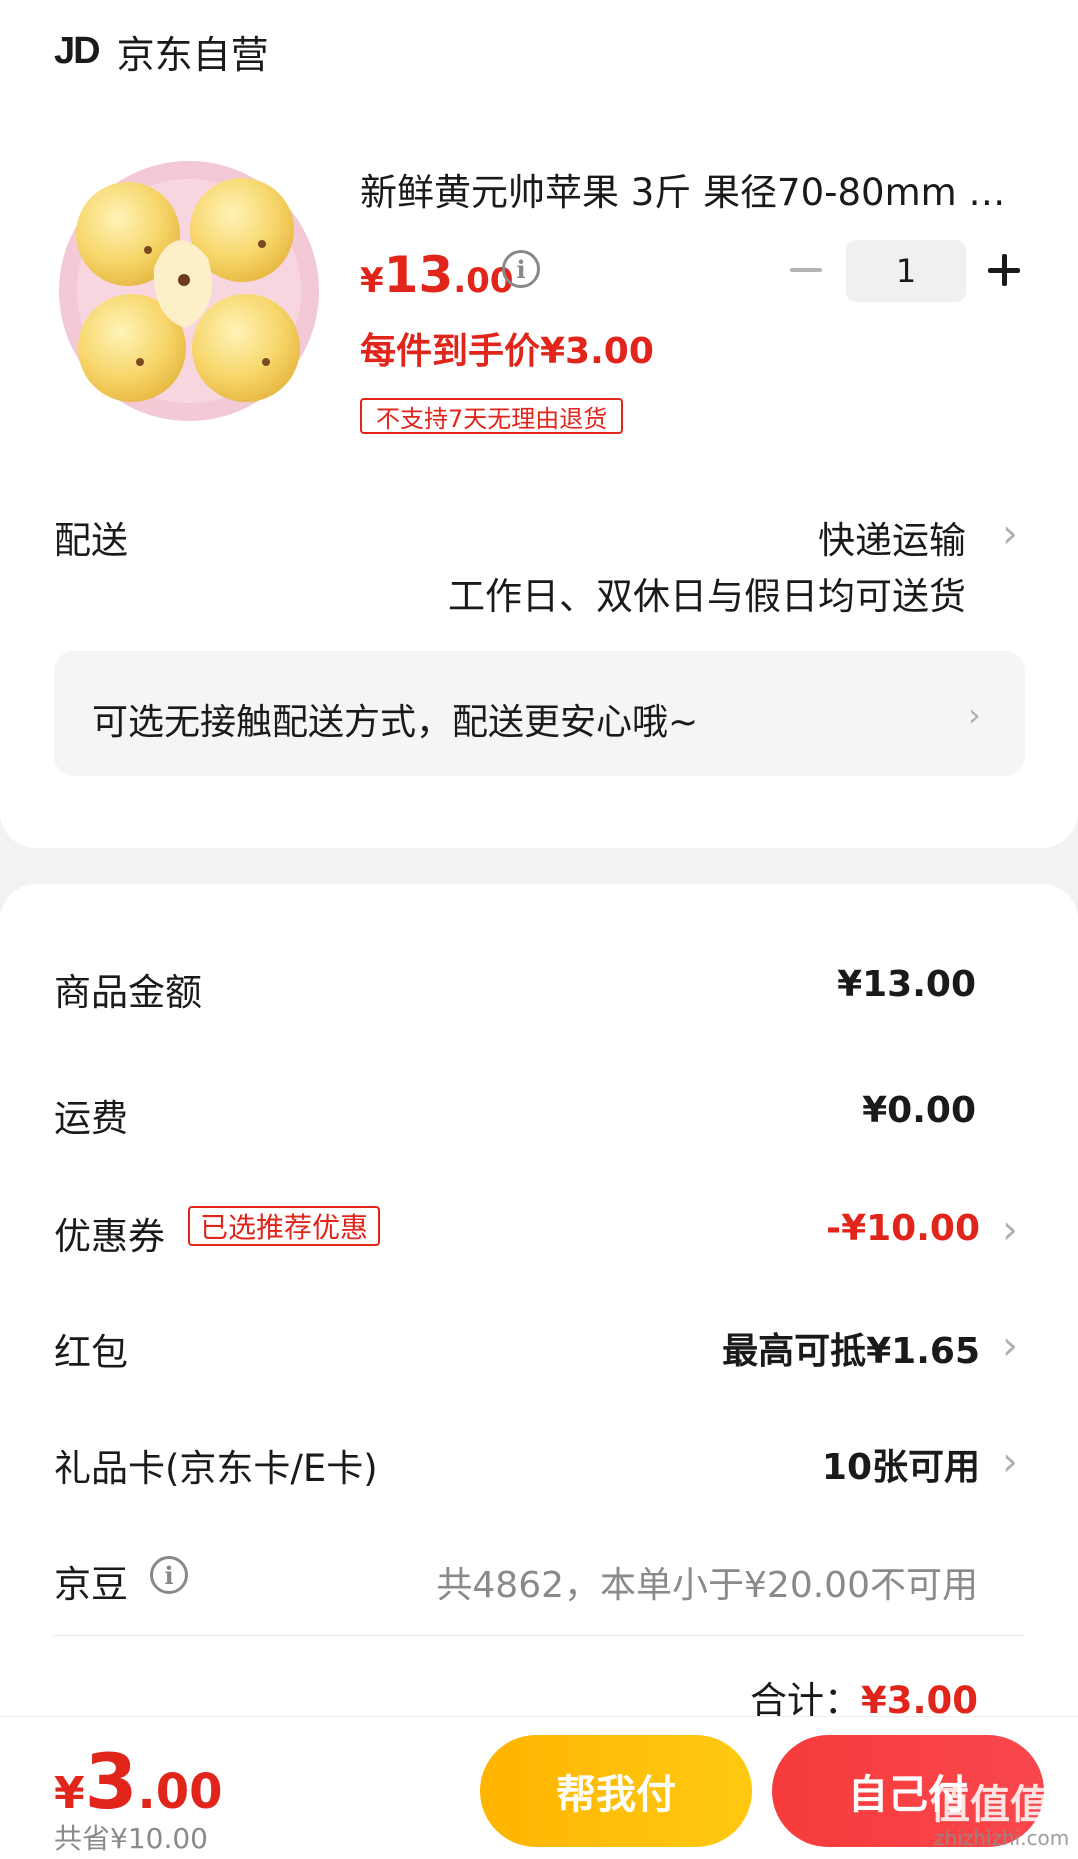 Image resolution: width=1078 pixels, height=1859 pixels. I want to click on price-integer: 13, so click(418, 275).